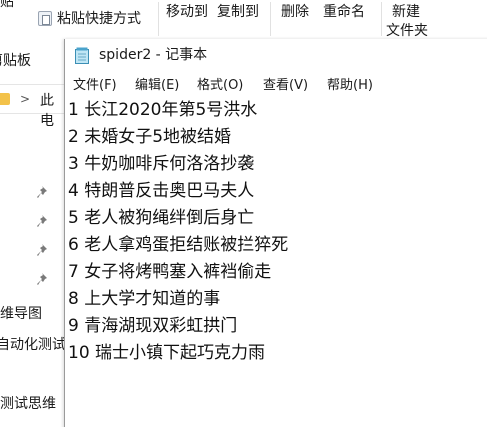  I want to click on clipboard-group: 剪贴板, so click(33, 61).